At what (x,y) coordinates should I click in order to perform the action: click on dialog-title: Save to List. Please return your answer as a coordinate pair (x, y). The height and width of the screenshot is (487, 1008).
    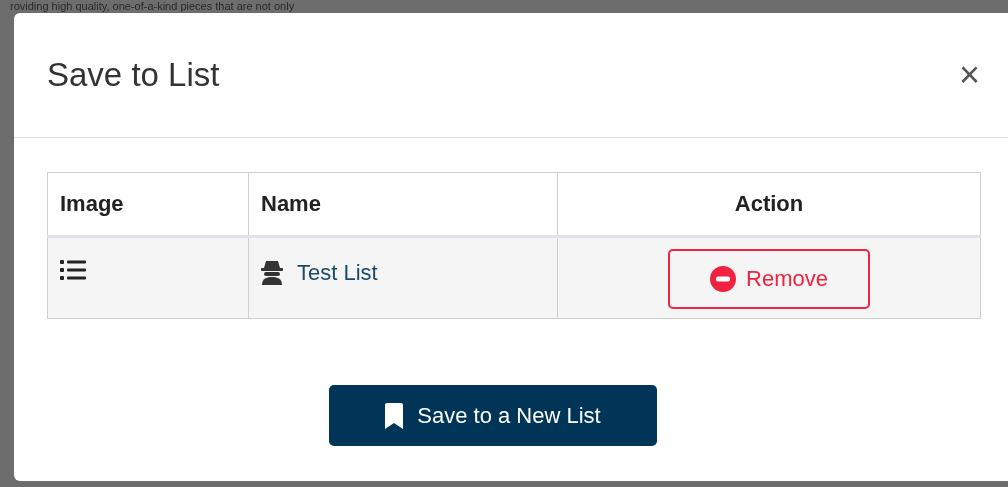
    Looking at the image, I should click on (133, 75).